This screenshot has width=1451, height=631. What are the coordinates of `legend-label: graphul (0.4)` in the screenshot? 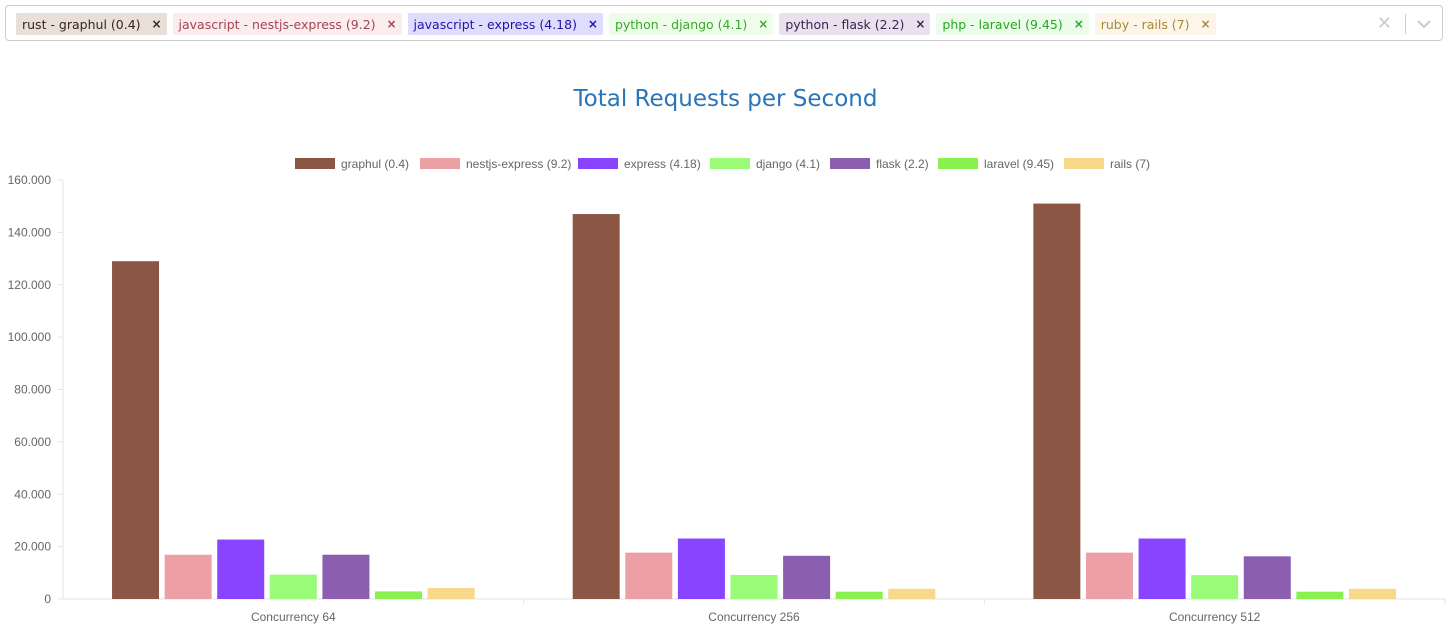 It's located at (375, 164).